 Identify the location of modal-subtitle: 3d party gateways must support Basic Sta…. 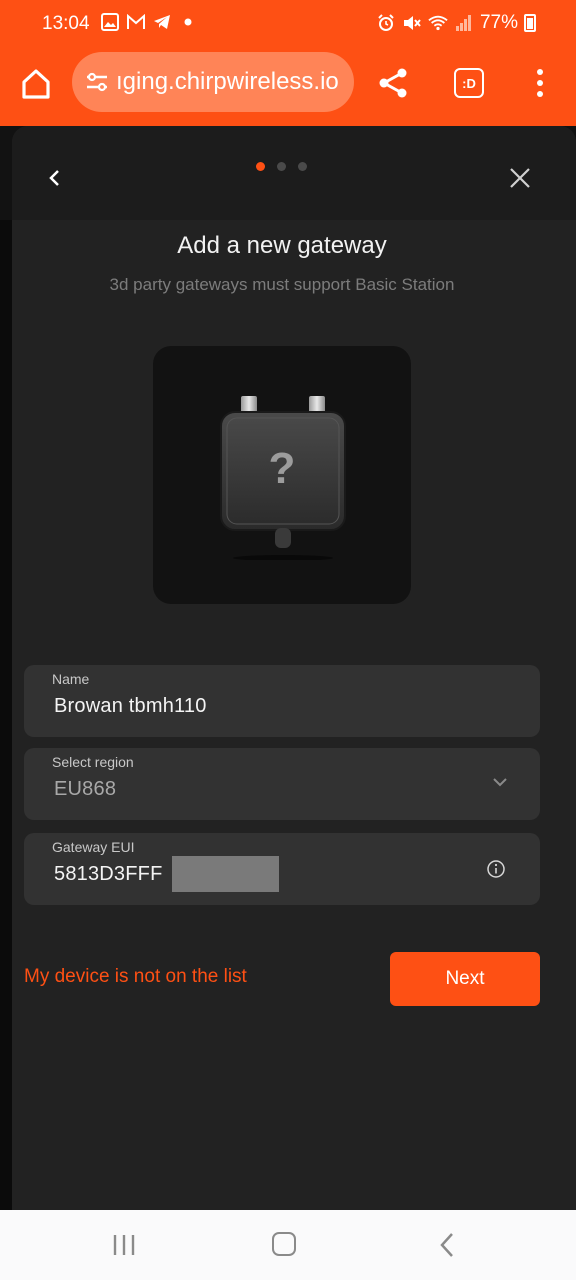
(282, 284).